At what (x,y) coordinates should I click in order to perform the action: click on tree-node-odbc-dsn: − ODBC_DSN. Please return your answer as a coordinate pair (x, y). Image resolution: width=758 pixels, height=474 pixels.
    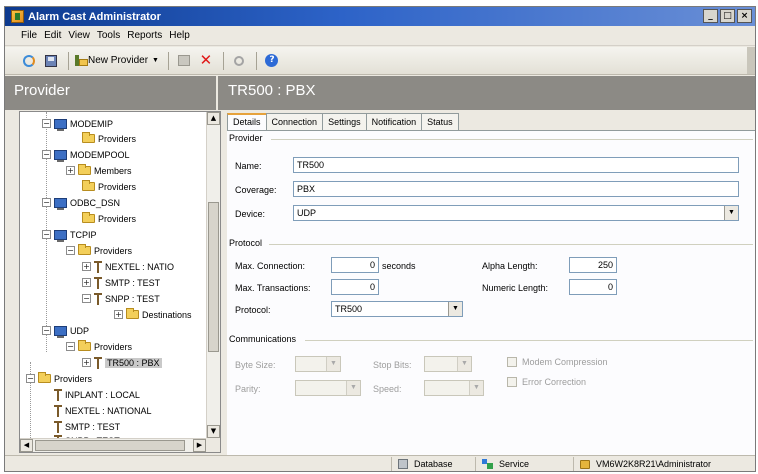
    Looking at the image, I should click on (81, 202).